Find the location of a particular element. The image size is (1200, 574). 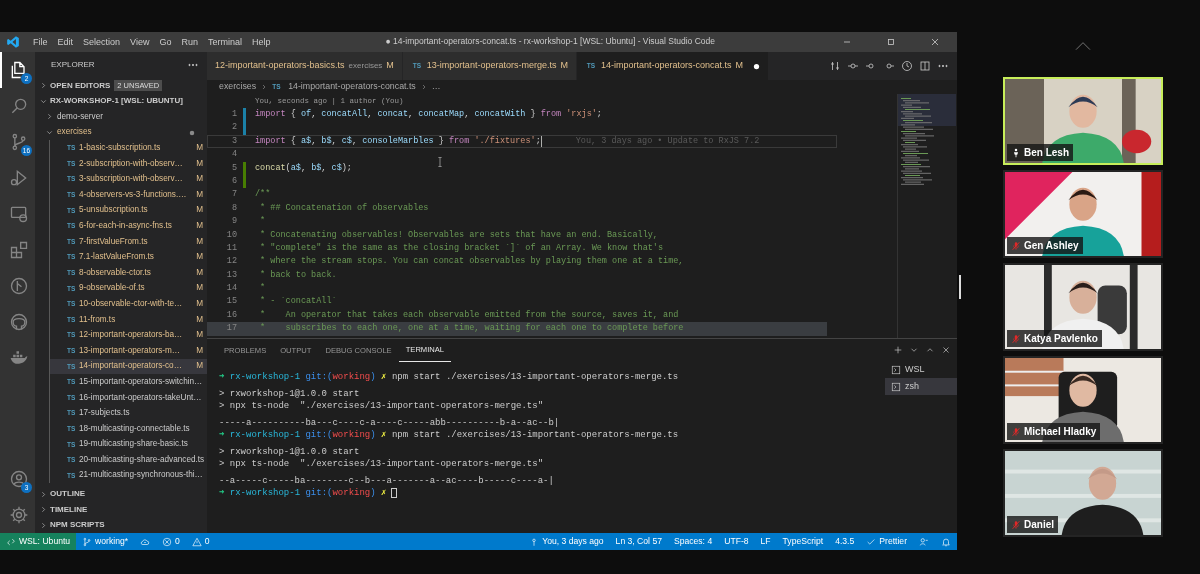

extensions-icon is located at coordinates (18, 250).